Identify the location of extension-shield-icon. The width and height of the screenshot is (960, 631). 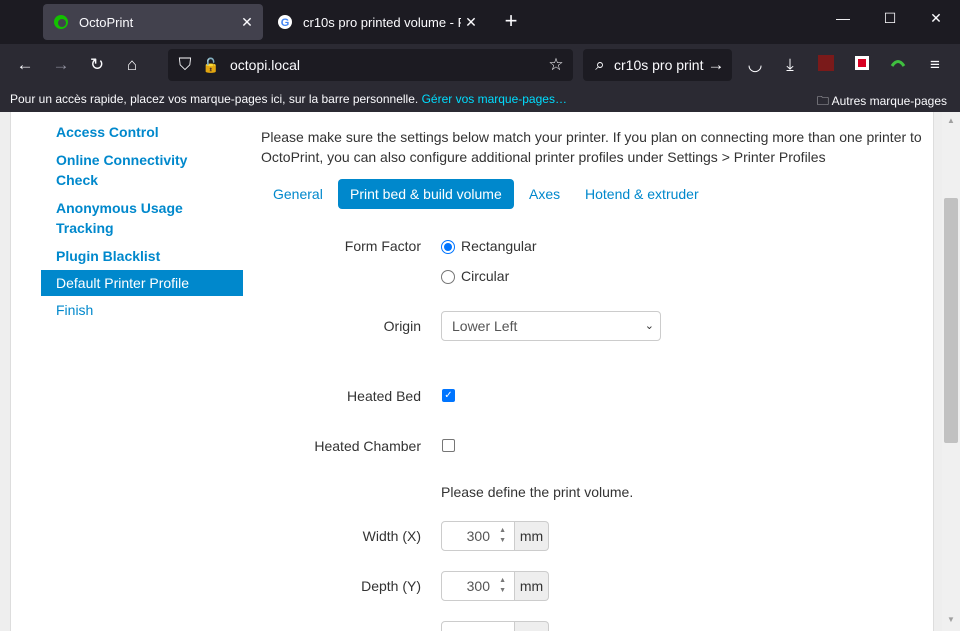
(862, 65).